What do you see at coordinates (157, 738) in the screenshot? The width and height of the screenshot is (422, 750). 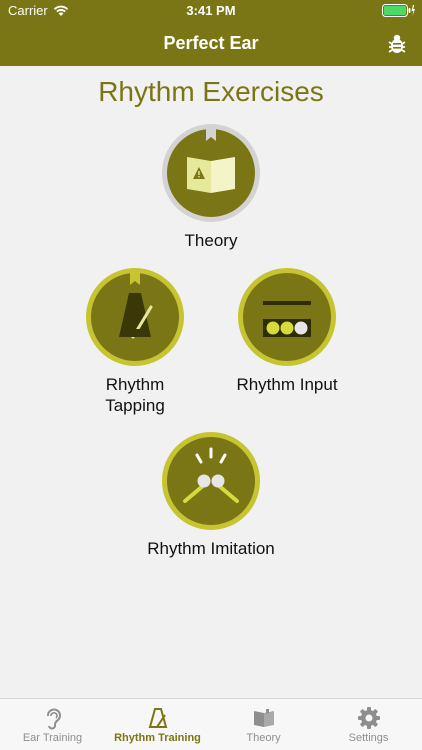 I see `tab-rhythm-training-label: Rhythm Training` at bounding box center [157, 738].